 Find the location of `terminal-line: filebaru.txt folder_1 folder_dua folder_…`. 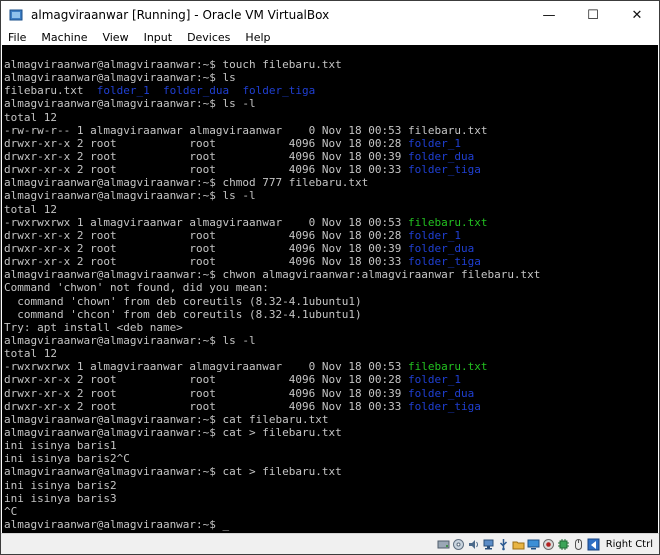

terminal-line: filebaru.txt folder_1 folder_dua folder_… is located at coordinates (272, 90).